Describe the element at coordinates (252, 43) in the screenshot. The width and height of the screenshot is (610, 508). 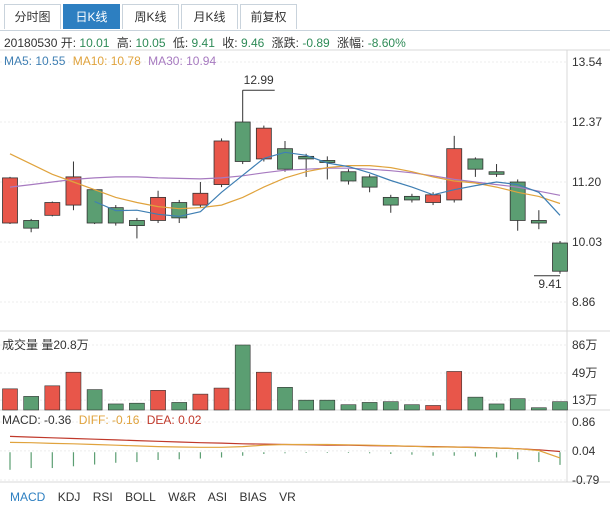
I see `close-value: 9.46` at that location.